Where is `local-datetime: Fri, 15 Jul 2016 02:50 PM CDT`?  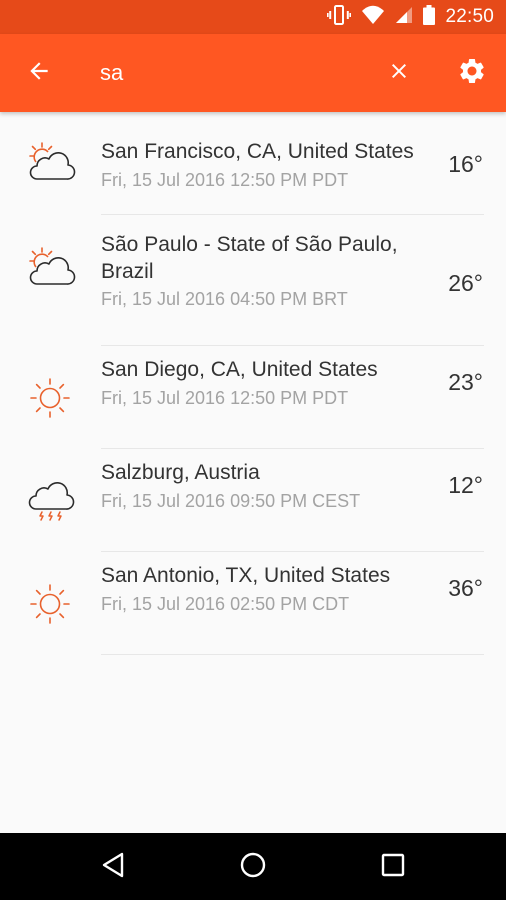
local-datetime: Fri, 15 Jul 2016 02:50 PM CDT is located at coordinates (225, 604).